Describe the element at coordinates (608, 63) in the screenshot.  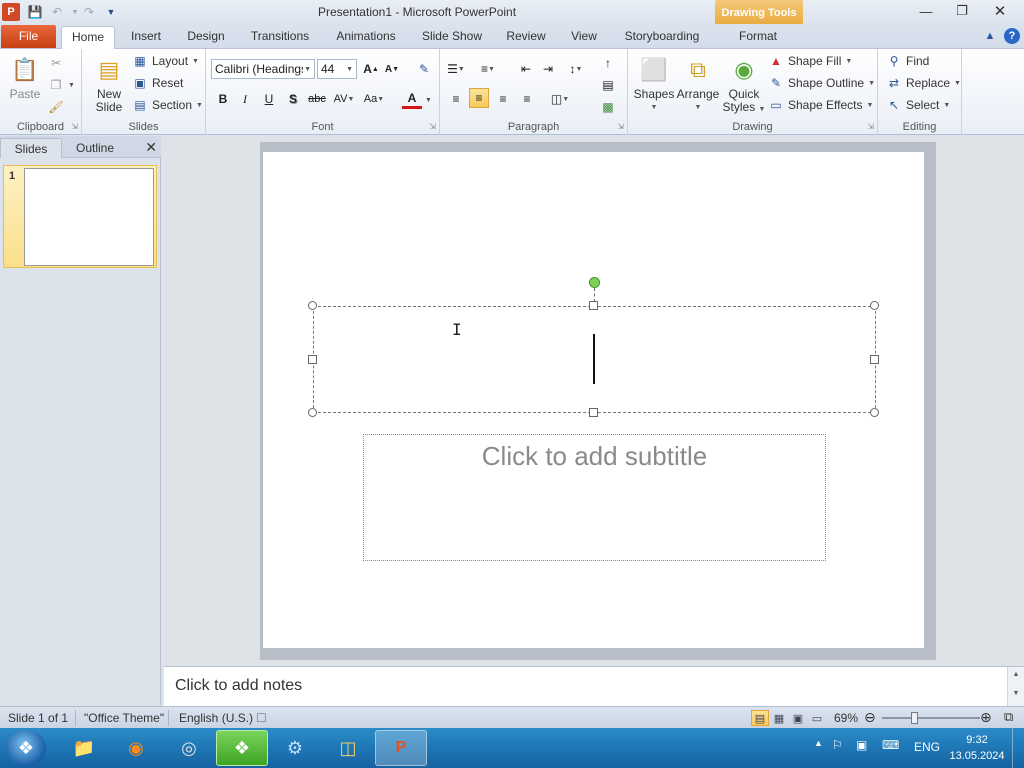
I see `text-direction-icon: ↑` at that location.